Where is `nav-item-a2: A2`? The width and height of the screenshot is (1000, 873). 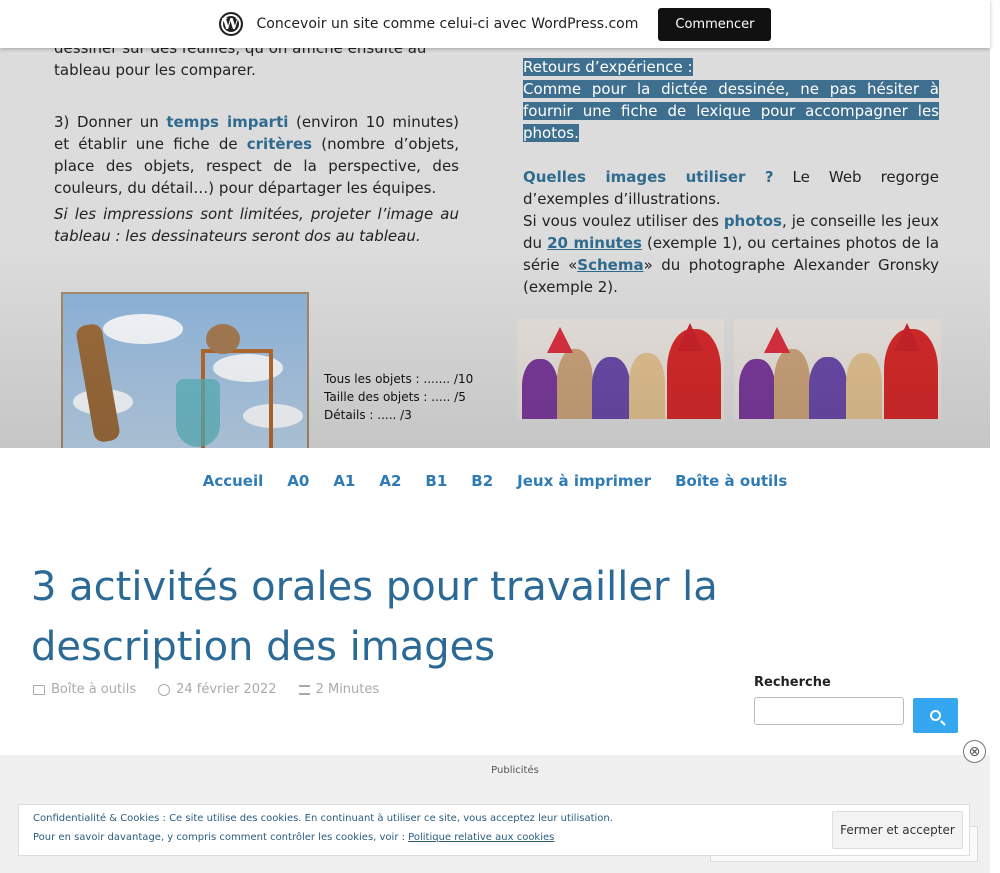 nav-item-a2: A2 is located at coordinates (390, 481).